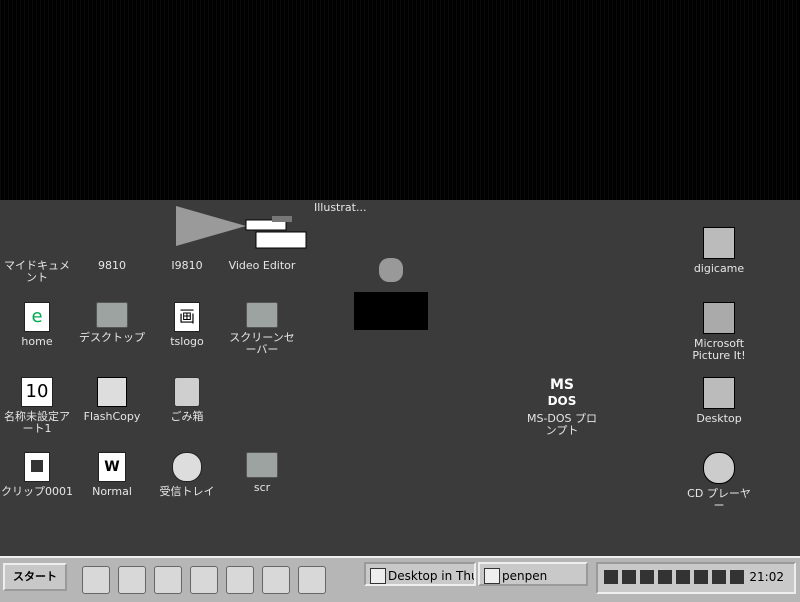 The width and height of the screenshot is (800, 602). I want to click on system-tray: 21:02, so click(696, 578).